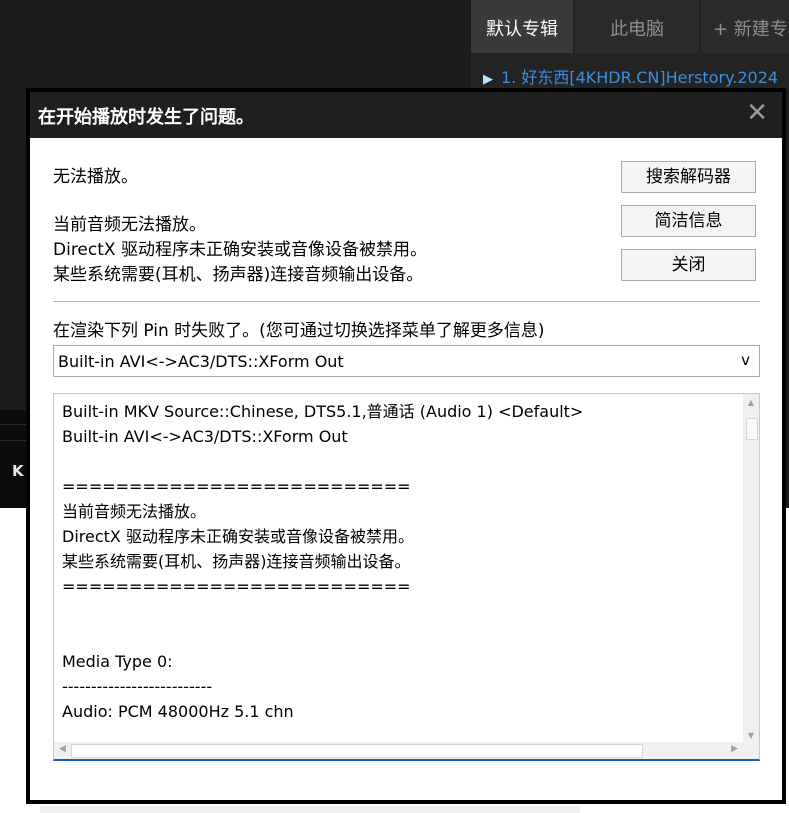 The height and width of the screenshot is (813, 789). I want to click on scroll-up-icon: ▲, so click(751, 402).